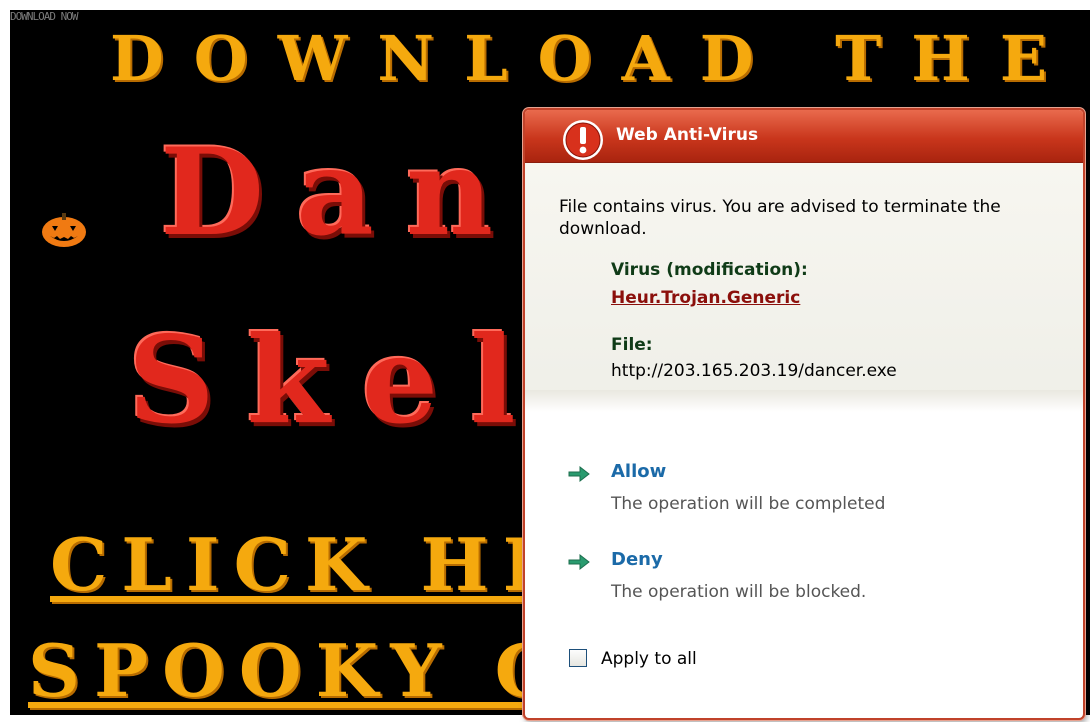  What do you see at coordinates (638, 471) in the screenshot?
I see `allow-option: Allow` at bounding box center [638, 471].